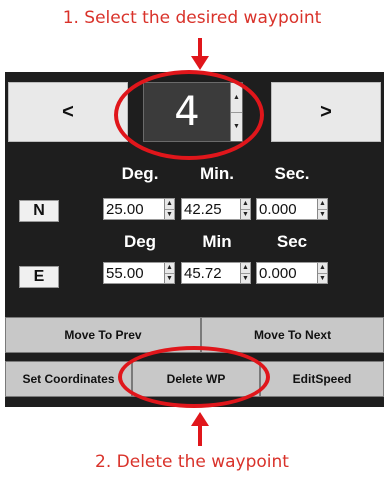 The width and height of the screenshot is (384, 488). I want to click on latitude-seconds-field: 0.000 ▲ ▼, so click(292, 209).